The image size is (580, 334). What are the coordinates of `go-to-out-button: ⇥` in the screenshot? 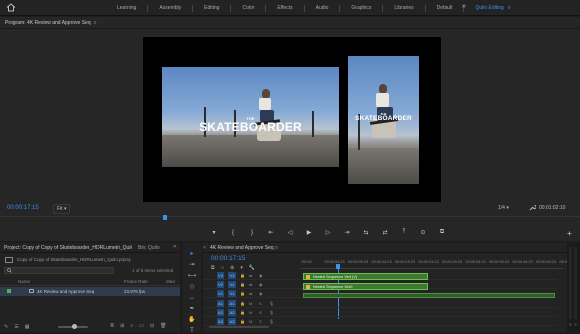 It's located at (347, 232).